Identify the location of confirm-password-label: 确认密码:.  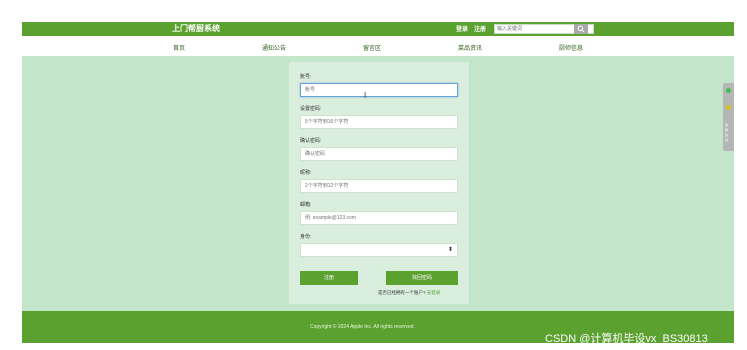
(311, 141).